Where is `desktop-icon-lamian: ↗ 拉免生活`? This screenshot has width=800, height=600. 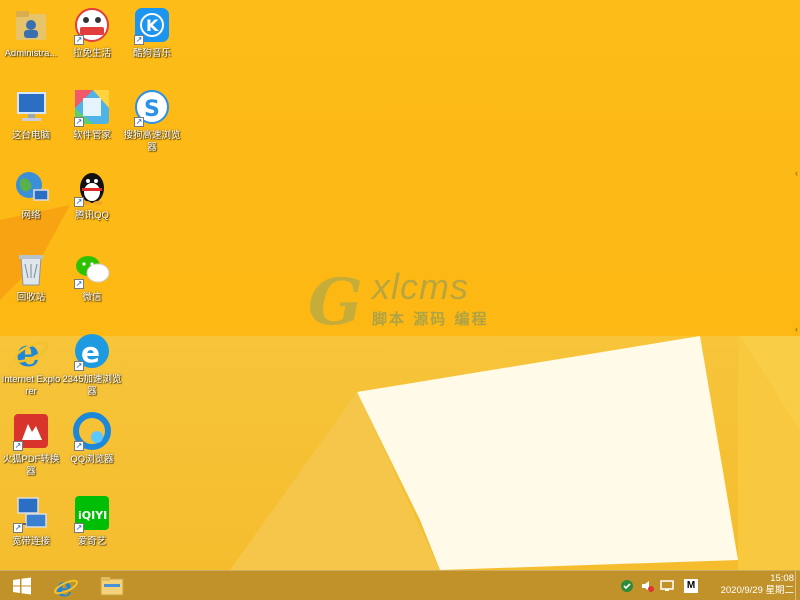
desktop-icon-lamian: ↗ 拉免生活 is located at coordinates (92, 33).